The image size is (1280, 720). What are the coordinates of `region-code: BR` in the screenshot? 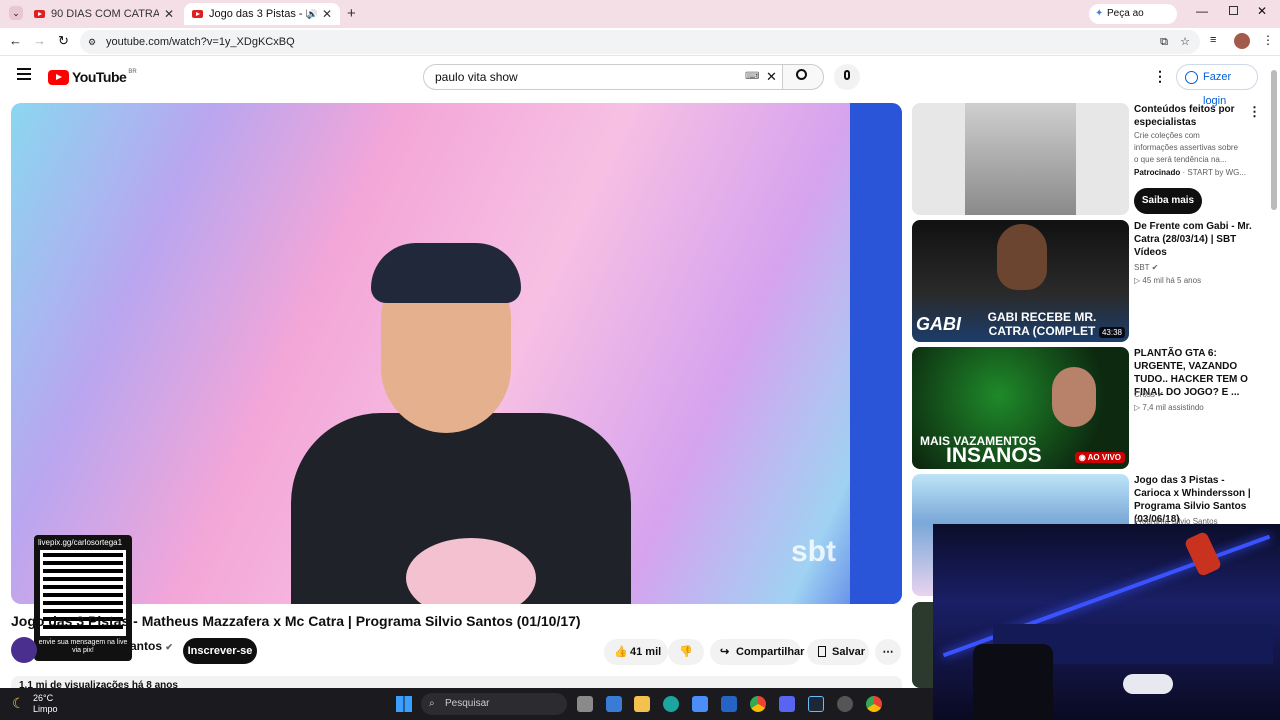 It's located at (132, 72).